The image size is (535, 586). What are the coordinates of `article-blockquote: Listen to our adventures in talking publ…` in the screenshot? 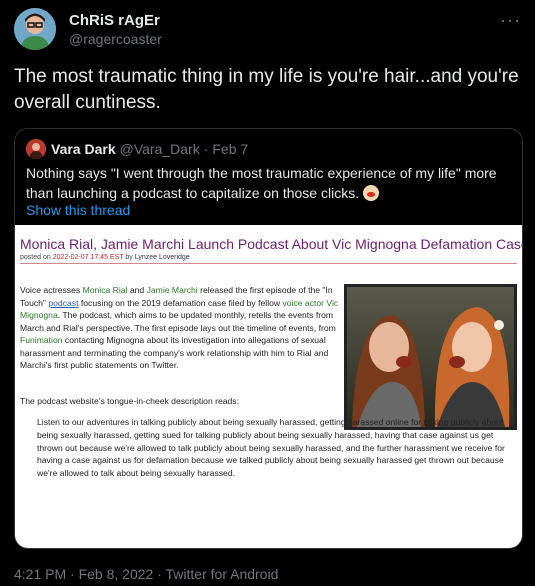 It's located at (271, 448).